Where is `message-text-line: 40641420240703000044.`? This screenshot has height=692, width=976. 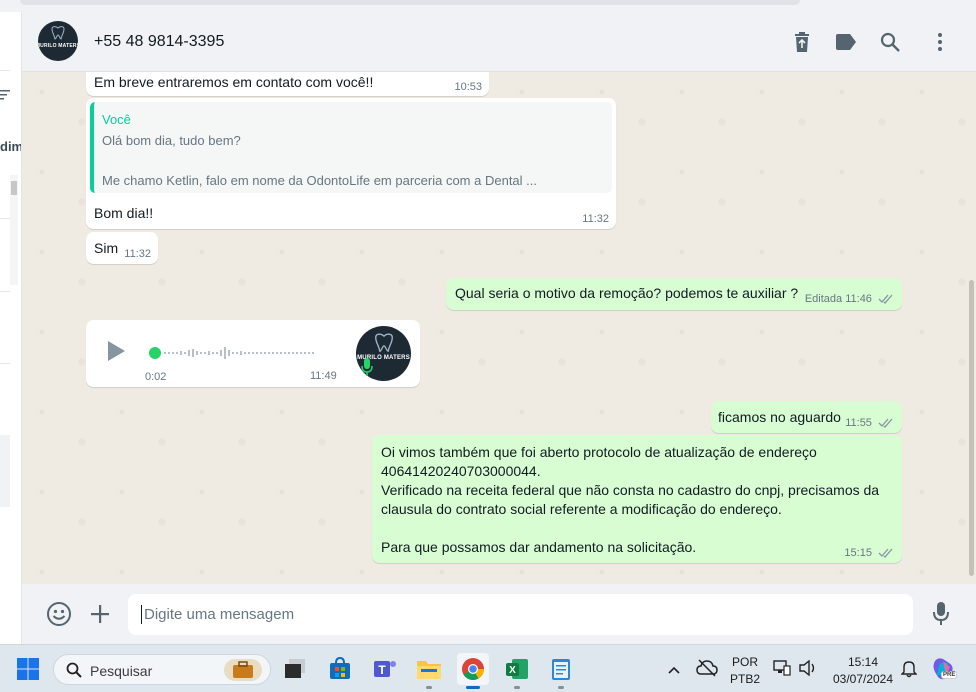
message-text-line: 40641420240703000044. is located at coordinates (461, 471).